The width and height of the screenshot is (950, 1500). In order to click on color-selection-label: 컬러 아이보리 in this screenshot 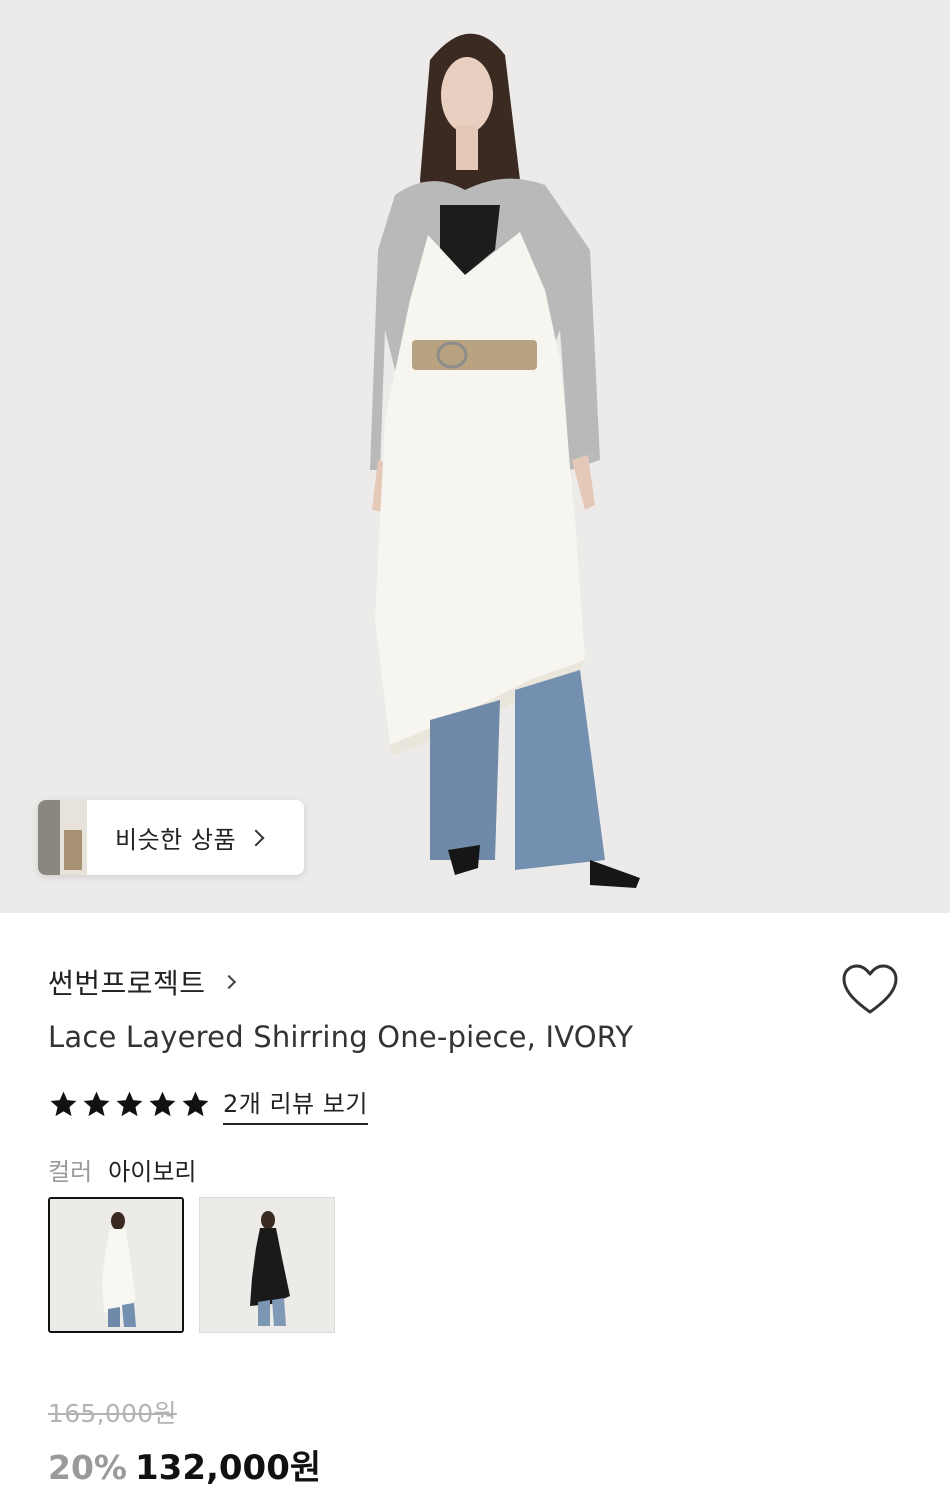, I will do `click(122, 1169)`.